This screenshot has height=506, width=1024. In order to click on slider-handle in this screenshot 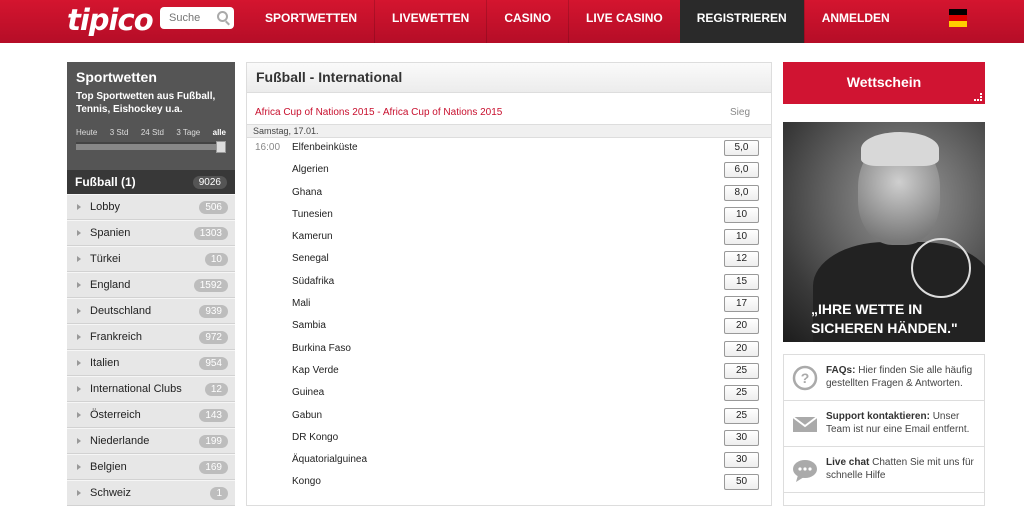, I will do `click(221, 147)`.